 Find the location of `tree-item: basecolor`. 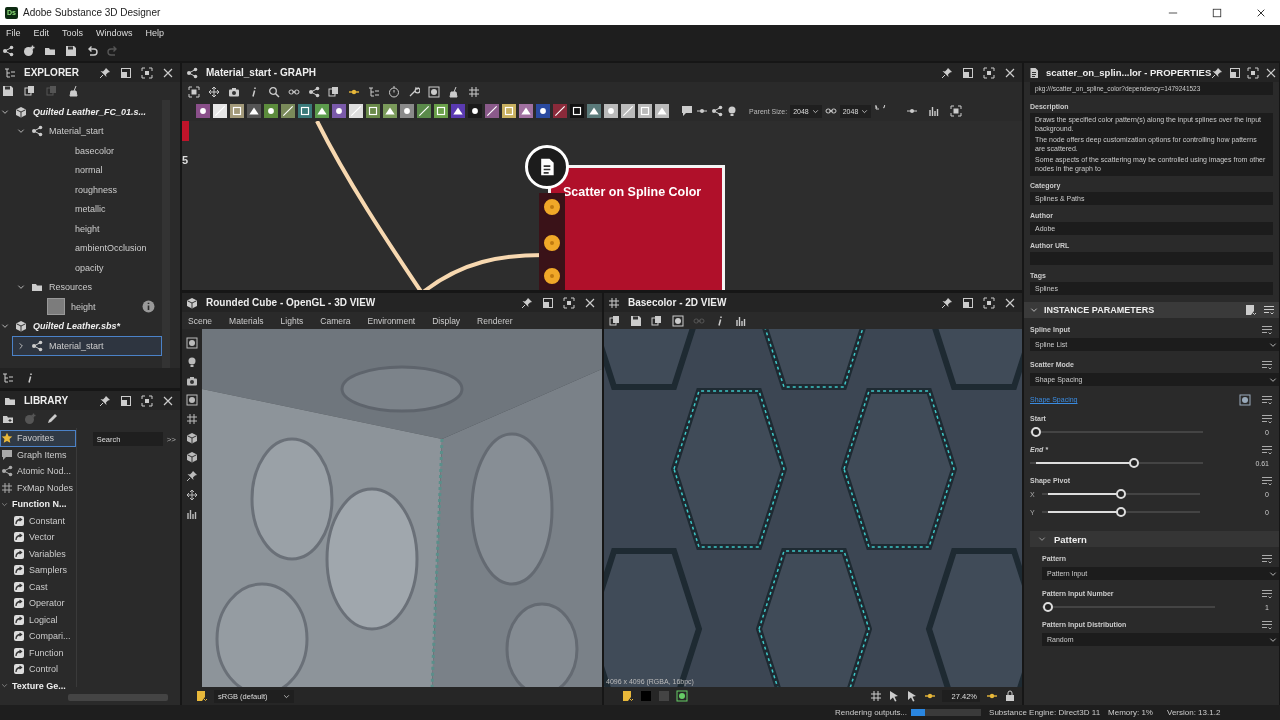

tree-item: basecolor is located at coordinates (81, 151).